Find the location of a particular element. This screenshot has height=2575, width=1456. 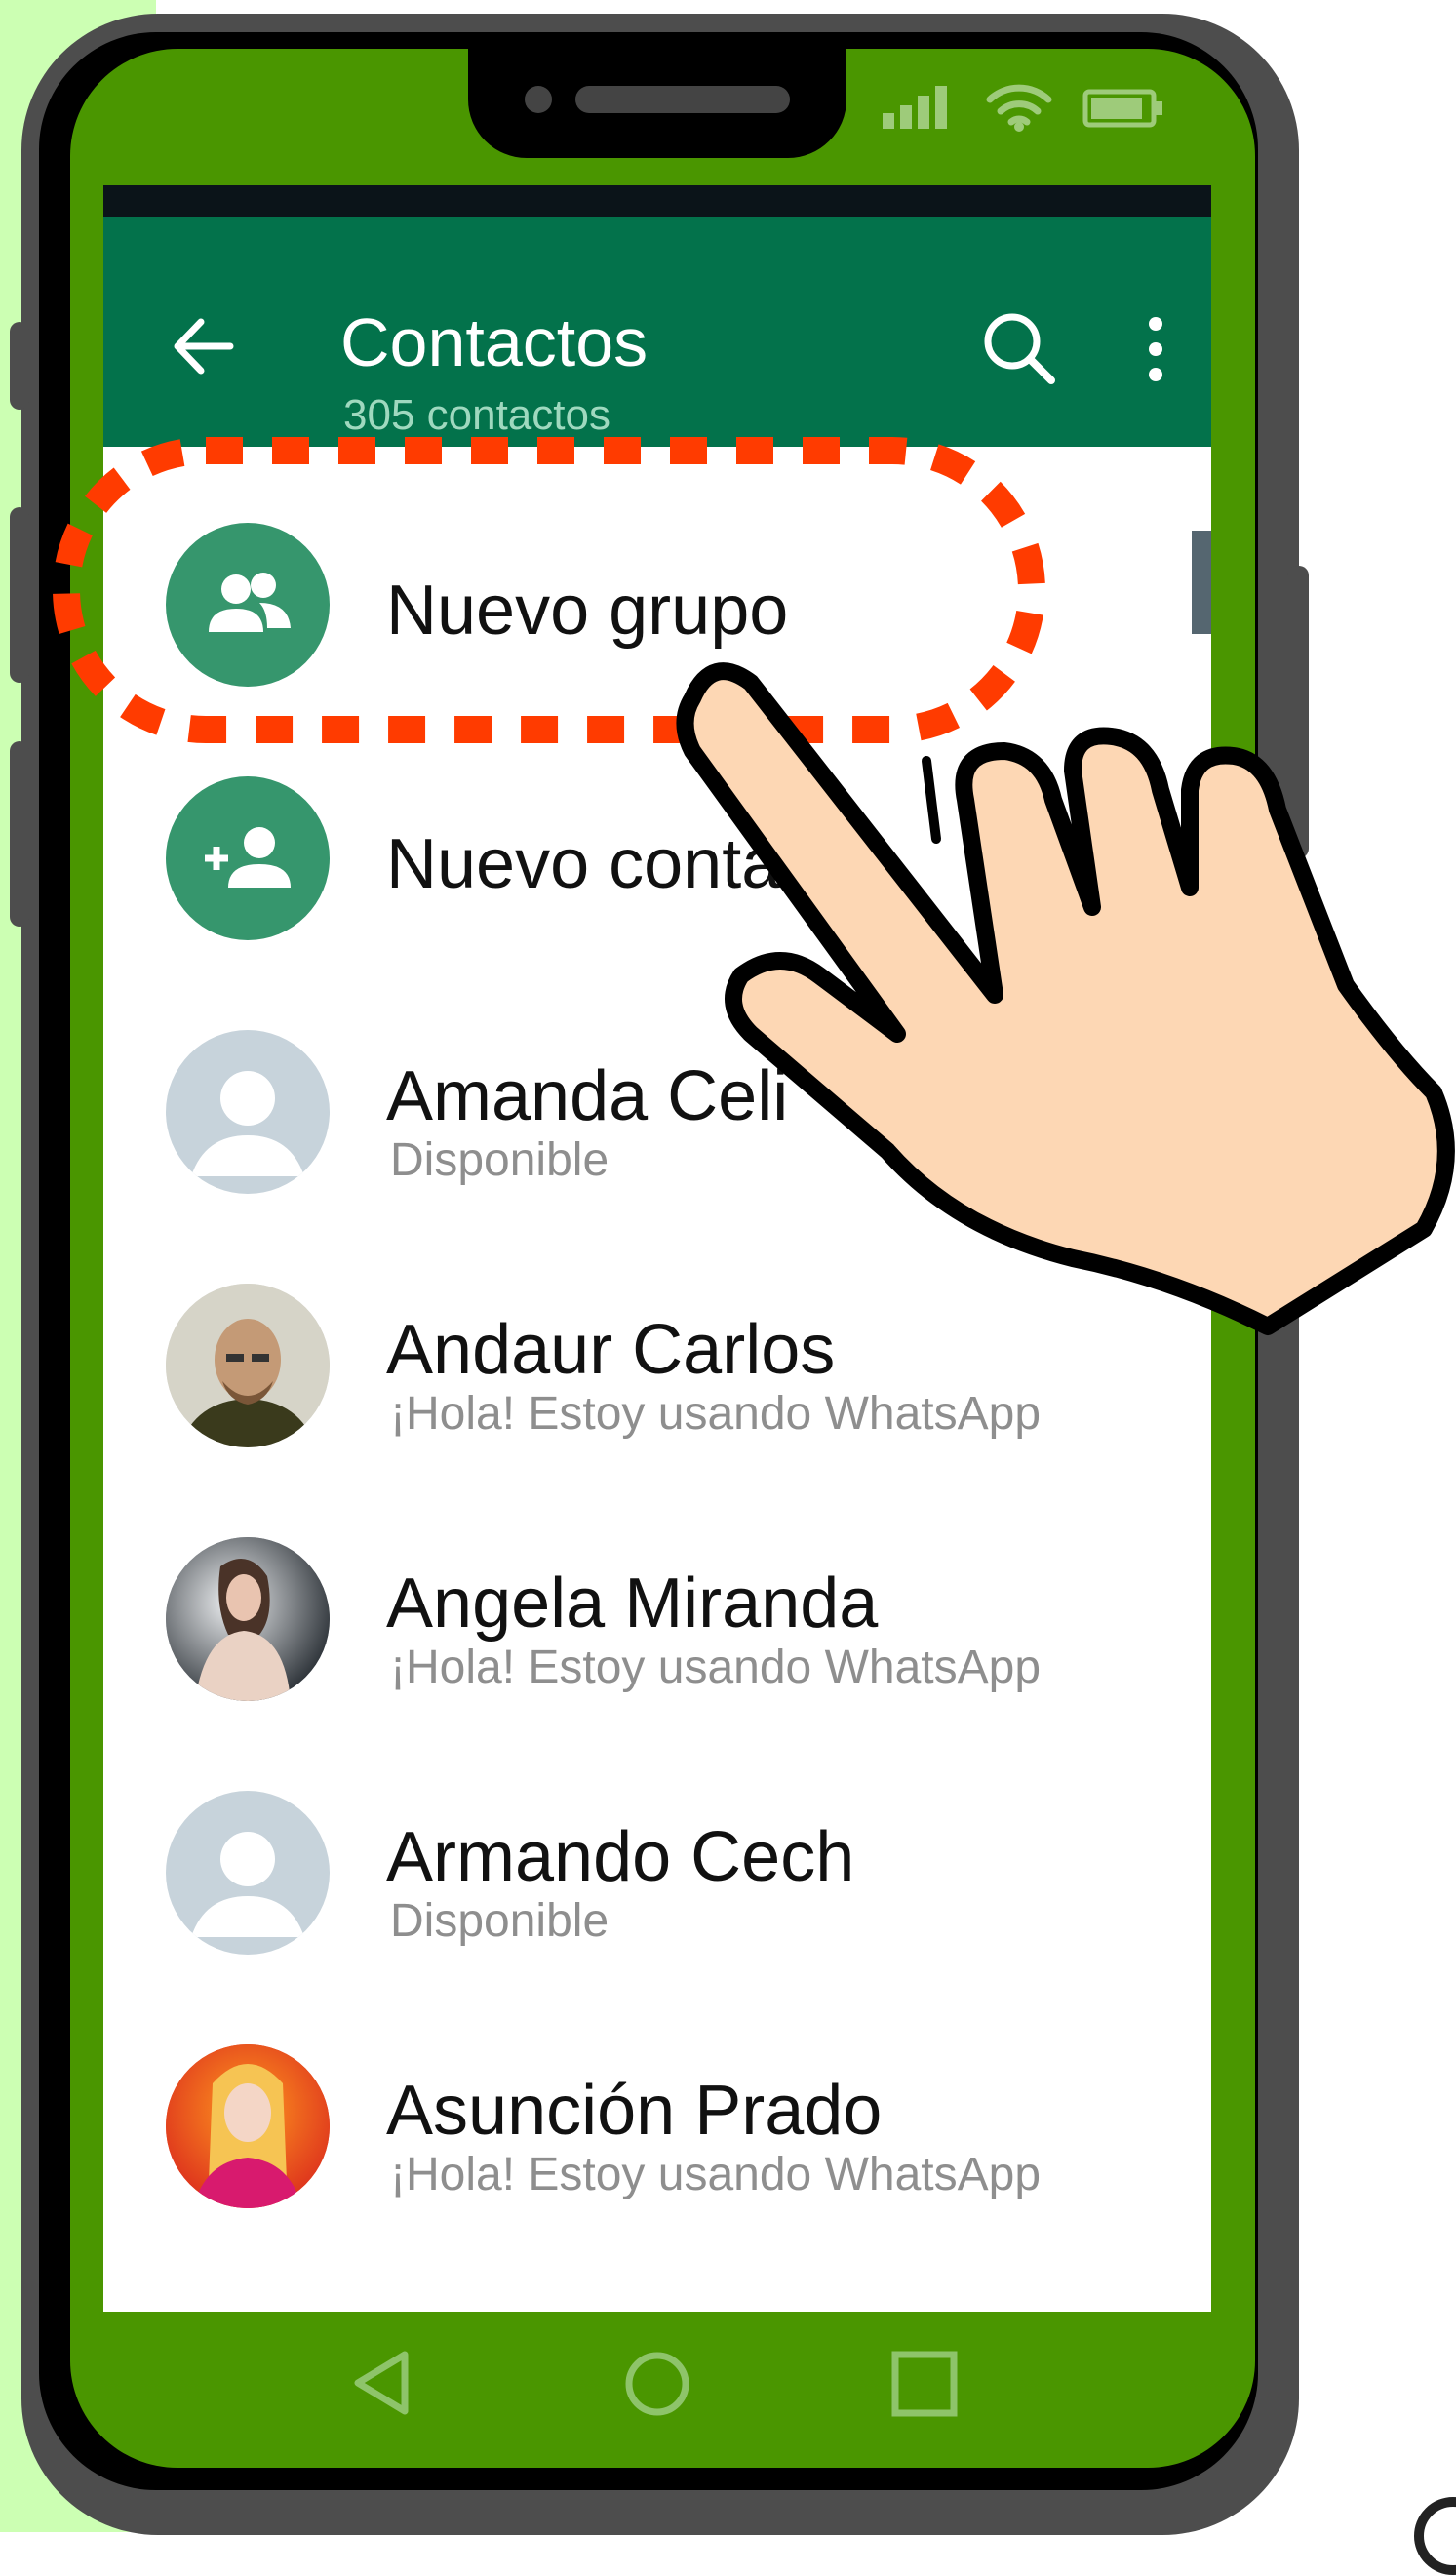

contact-row: Armando Cech Disponible is located at coordinates (657, 1843).